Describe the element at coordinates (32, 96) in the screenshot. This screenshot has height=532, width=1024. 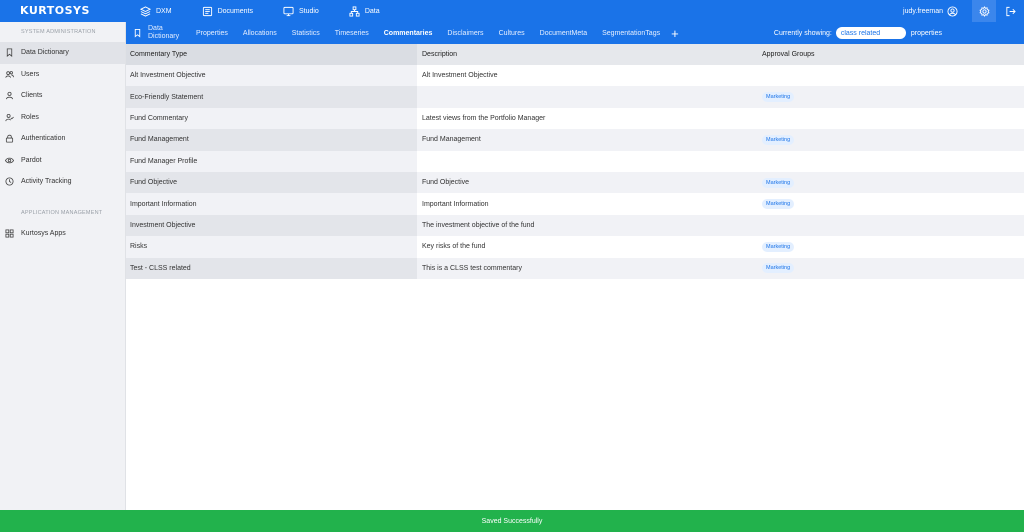
I see `sidebar-item-label: Clients` at that location.